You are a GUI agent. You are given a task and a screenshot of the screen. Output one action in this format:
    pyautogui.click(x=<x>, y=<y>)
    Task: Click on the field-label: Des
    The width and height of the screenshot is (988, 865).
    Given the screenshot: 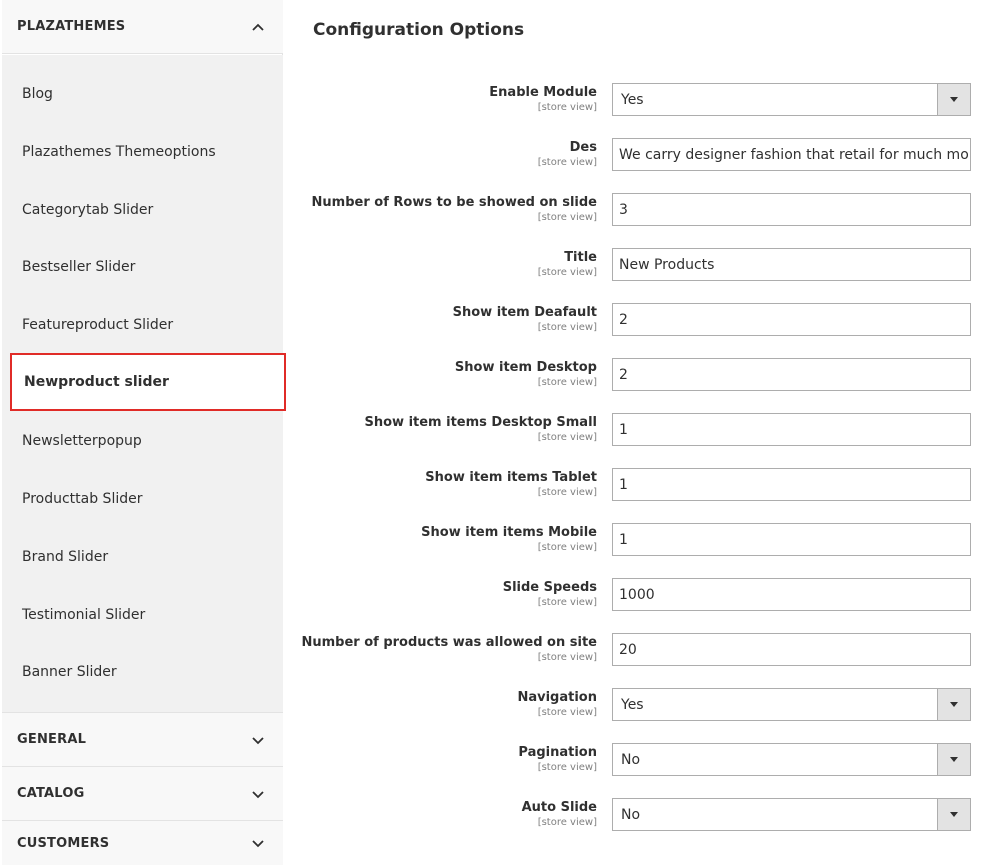 What is the action you would take?
    pyautogui.click(x=583, y=147)
    